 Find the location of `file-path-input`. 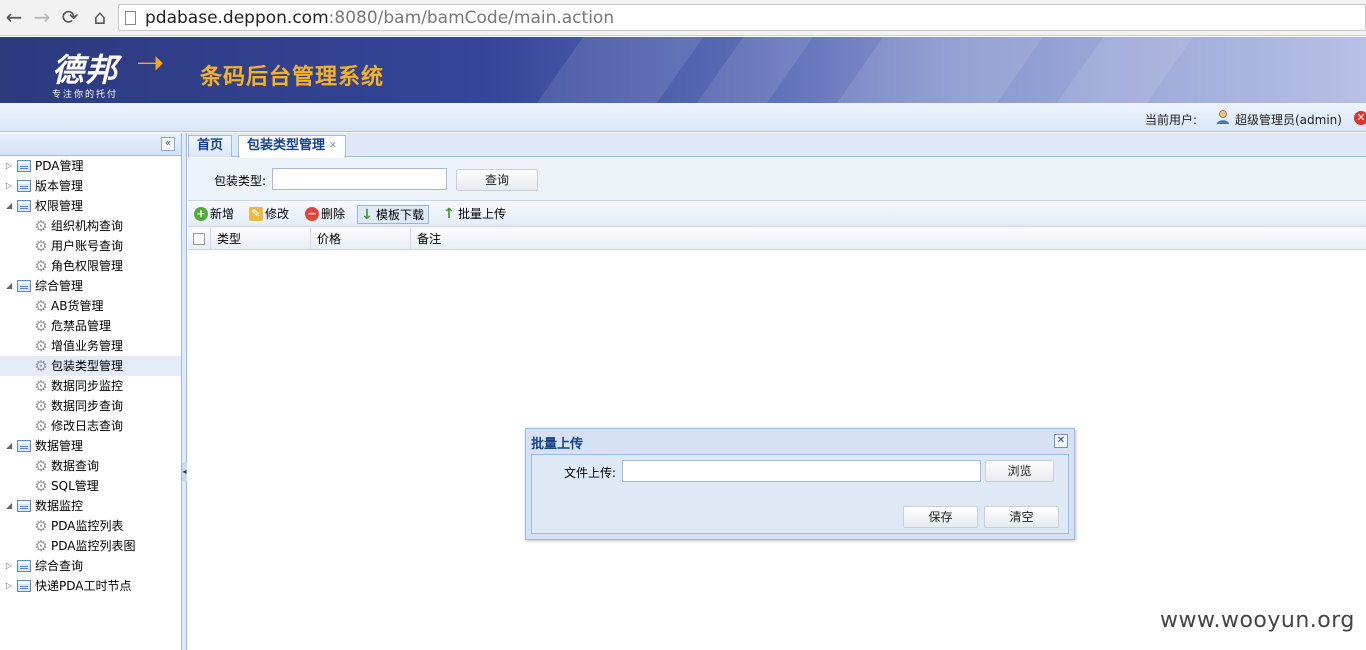

file-path-input is located at coordinates (801, 471).